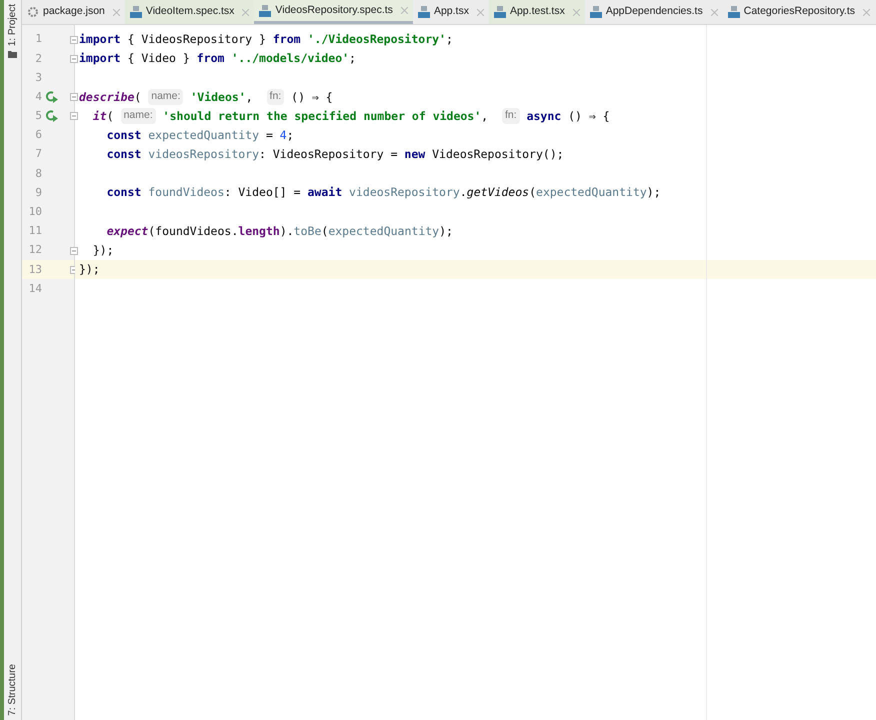 This screenshot has width=876, height=720. What do you see at coordinates (33, 12) in the screenshot?
I see `gear-icon` at bounding box center [33, 12].